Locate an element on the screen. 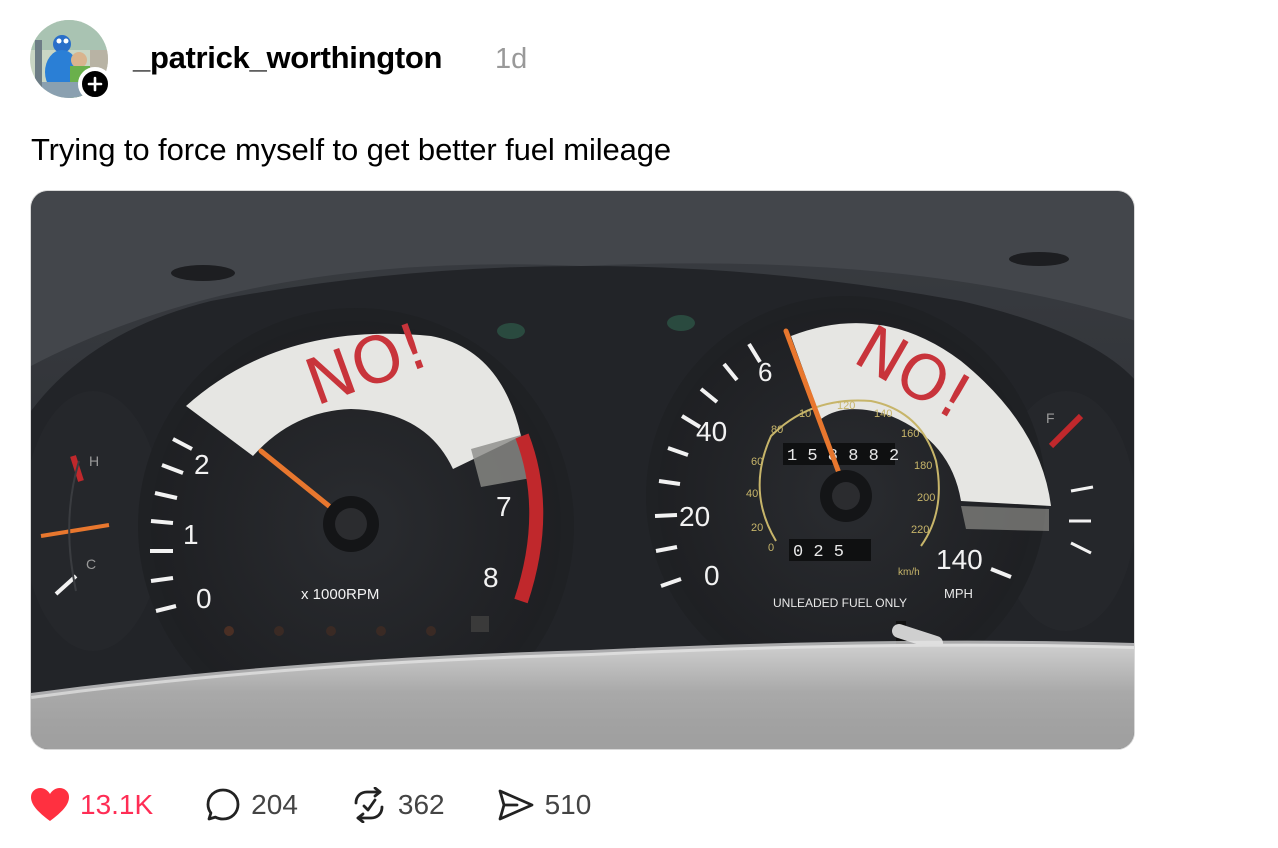 This screenshot has height=848, width=1278. tach-num-0: 0 is located at coordinates (204, 598).